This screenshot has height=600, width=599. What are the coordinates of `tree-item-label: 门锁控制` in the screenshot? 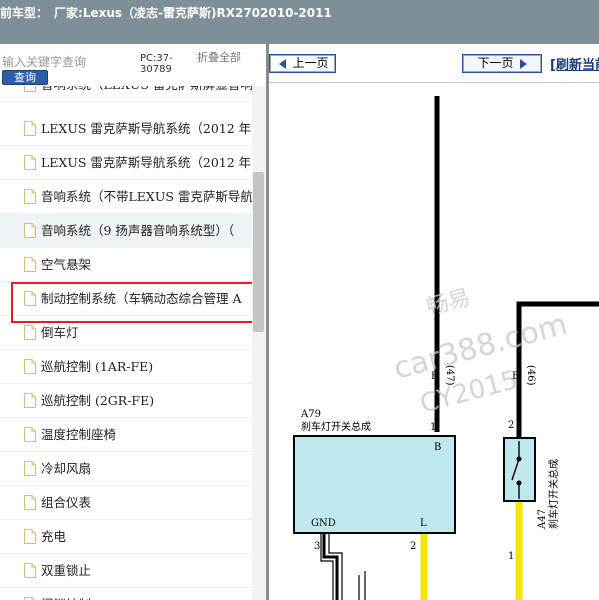 It's located at (66, 594).